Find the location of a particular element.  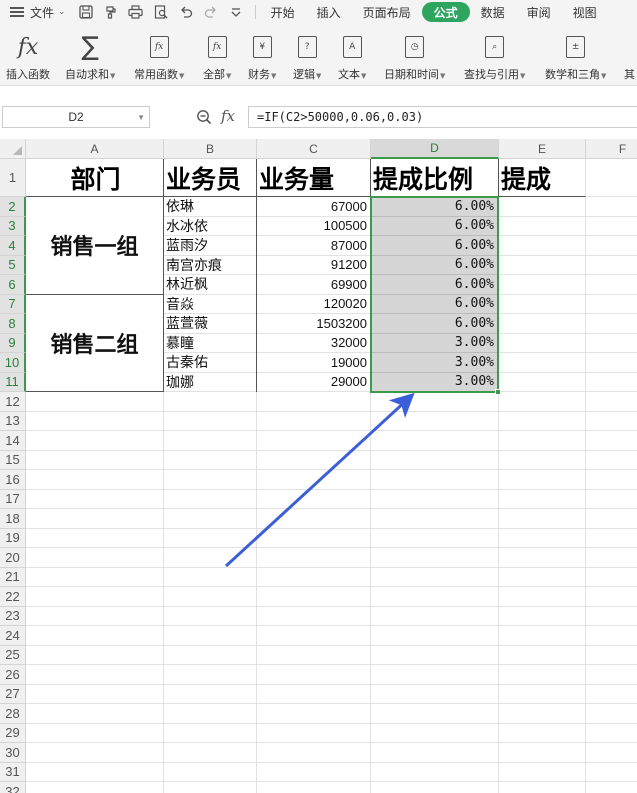

volume-cell: 32000 is located at coordinates (314, 343).